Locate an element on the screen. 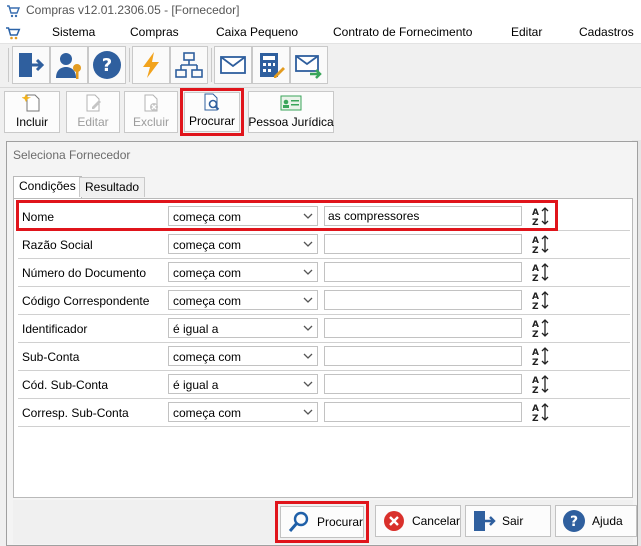 Image resolution: width=641 pixels, height=546 pixels. user-key-button is located at coordinates (69, 65).